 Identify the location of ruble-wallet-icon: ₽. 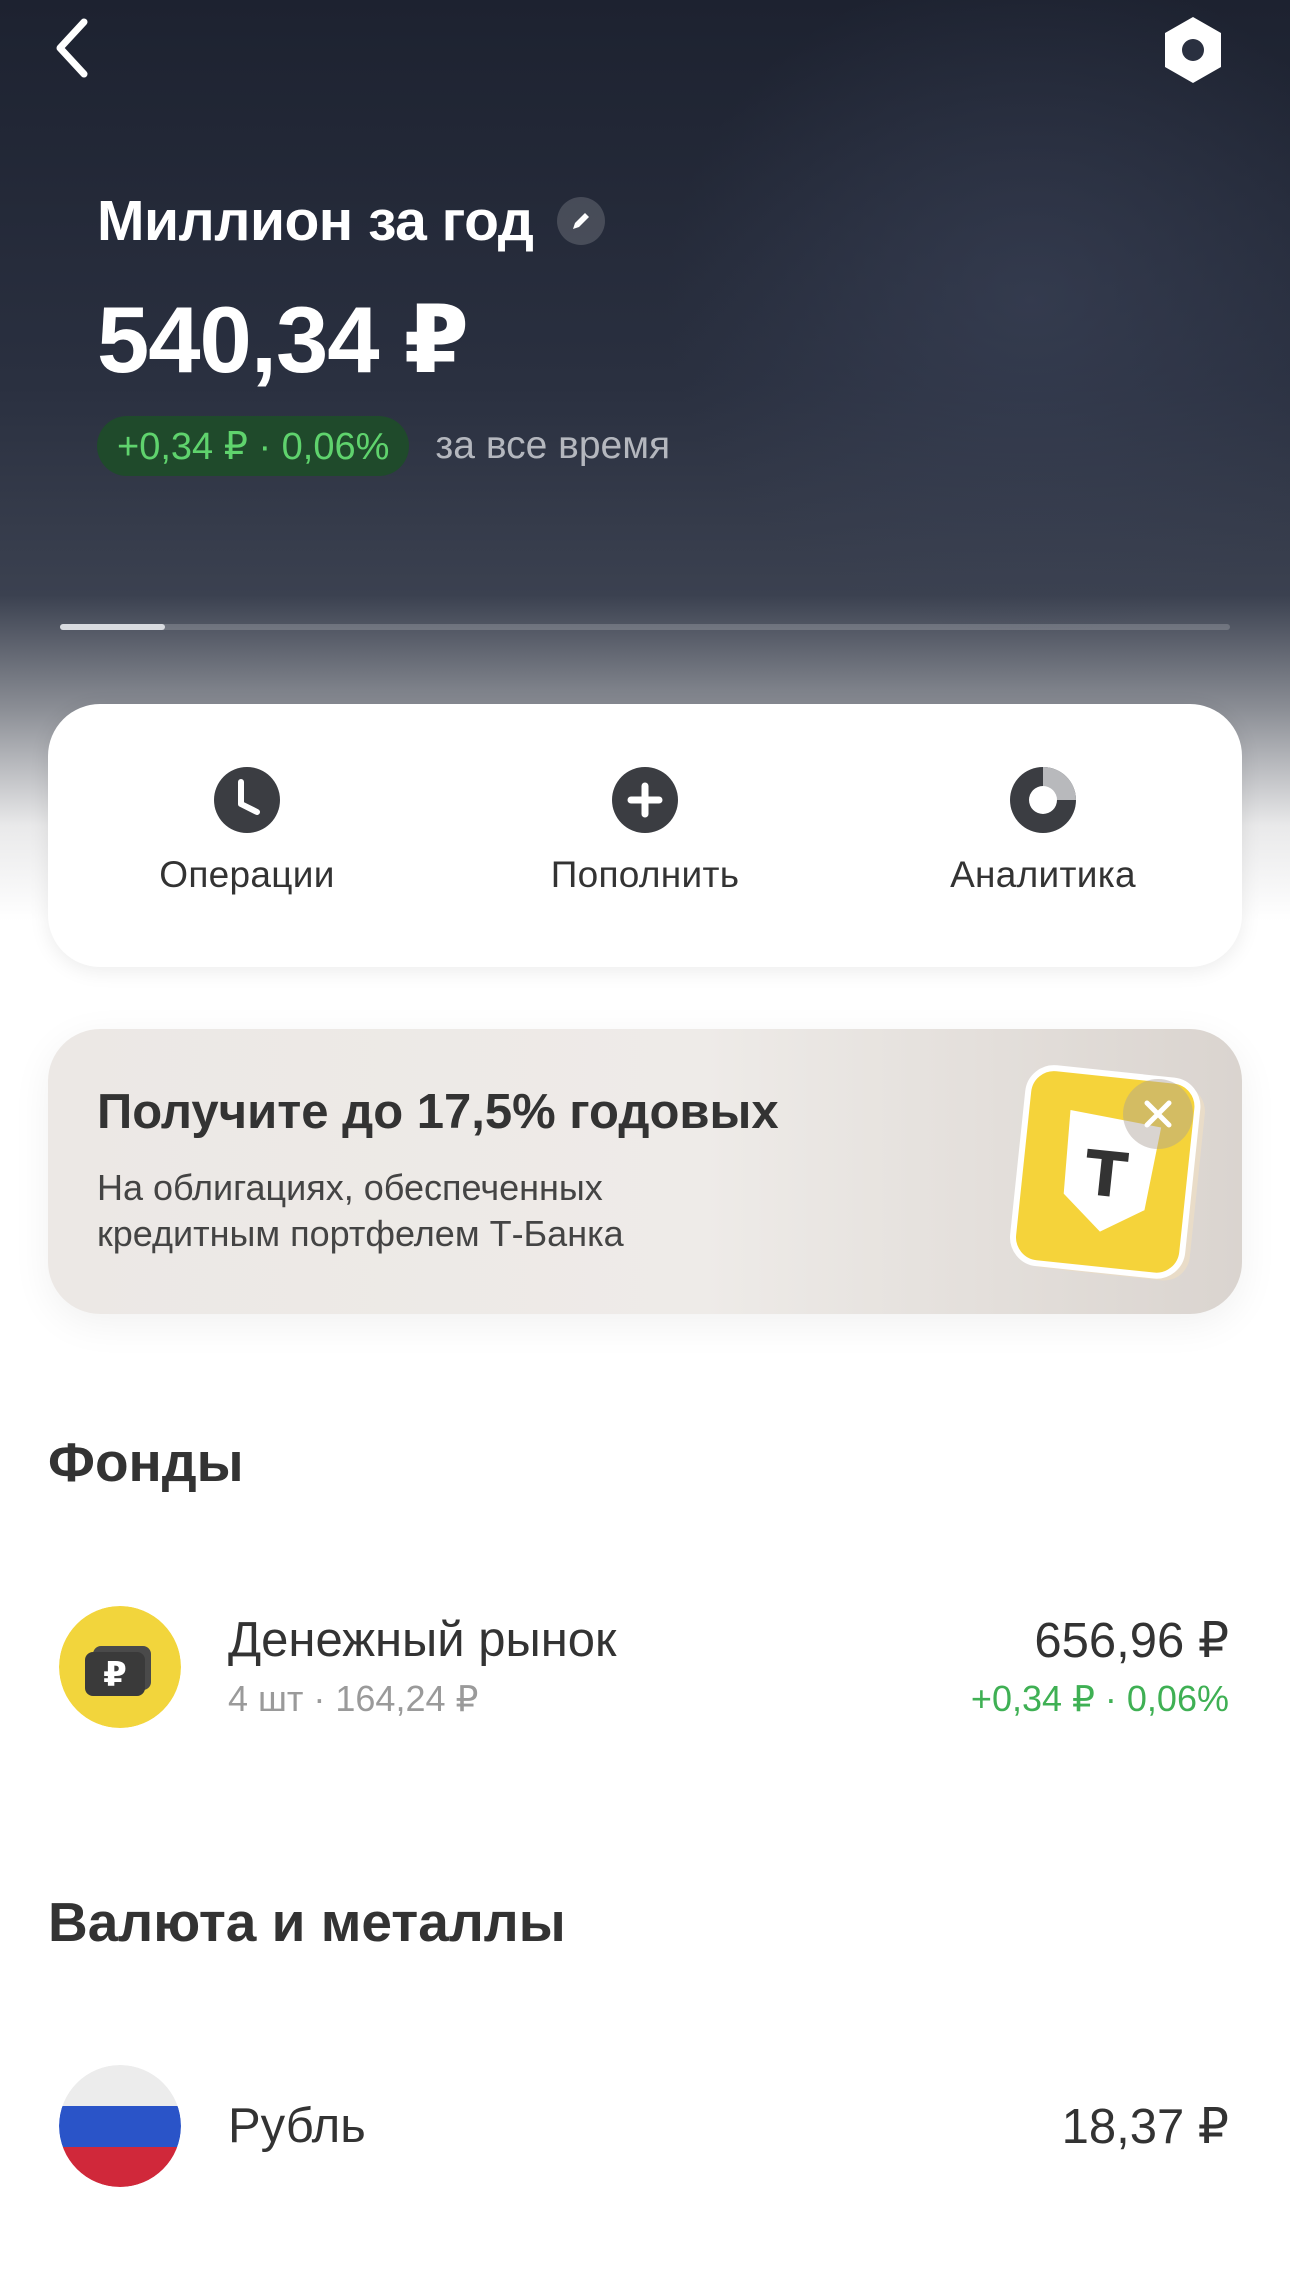
(120, 1667).